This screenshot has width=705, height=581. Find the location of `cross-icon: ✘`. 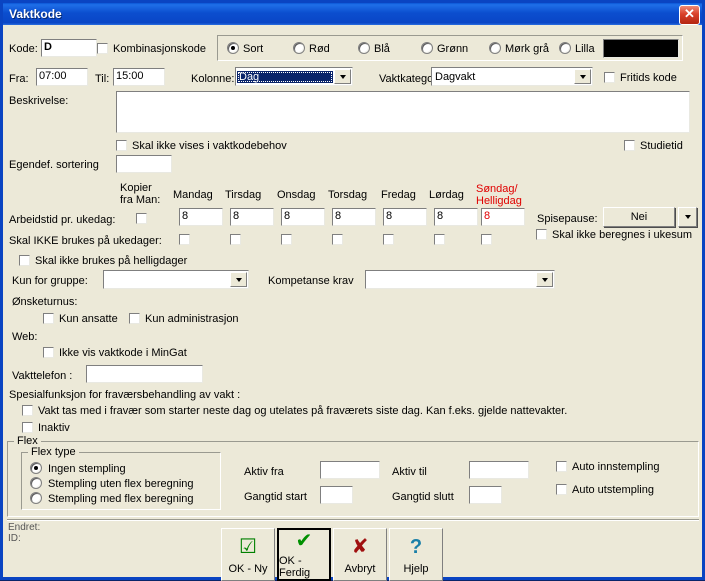

cross-icon: ✘ is located at coordinates (360, 547).